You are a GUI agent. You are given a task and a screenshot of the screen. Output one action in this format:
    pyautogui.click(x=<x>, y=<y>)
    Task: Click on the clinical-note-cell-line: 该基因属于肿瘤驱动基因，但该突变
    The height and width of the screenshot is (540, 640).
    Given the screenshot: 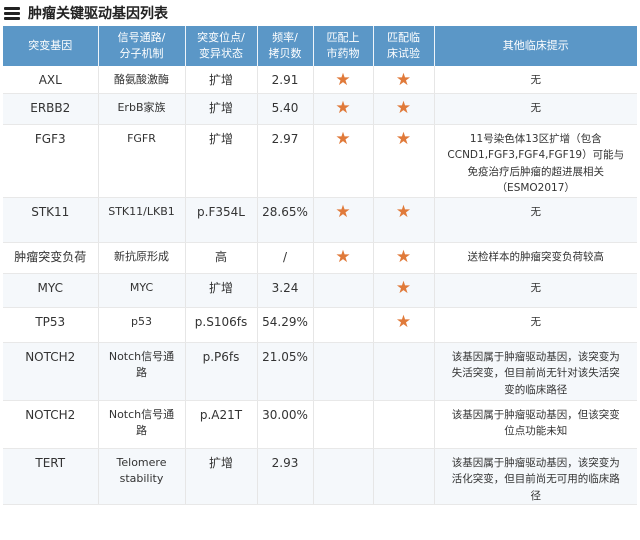 What is the action you would take?
    pyautogui.click(x=535, y=414)
    